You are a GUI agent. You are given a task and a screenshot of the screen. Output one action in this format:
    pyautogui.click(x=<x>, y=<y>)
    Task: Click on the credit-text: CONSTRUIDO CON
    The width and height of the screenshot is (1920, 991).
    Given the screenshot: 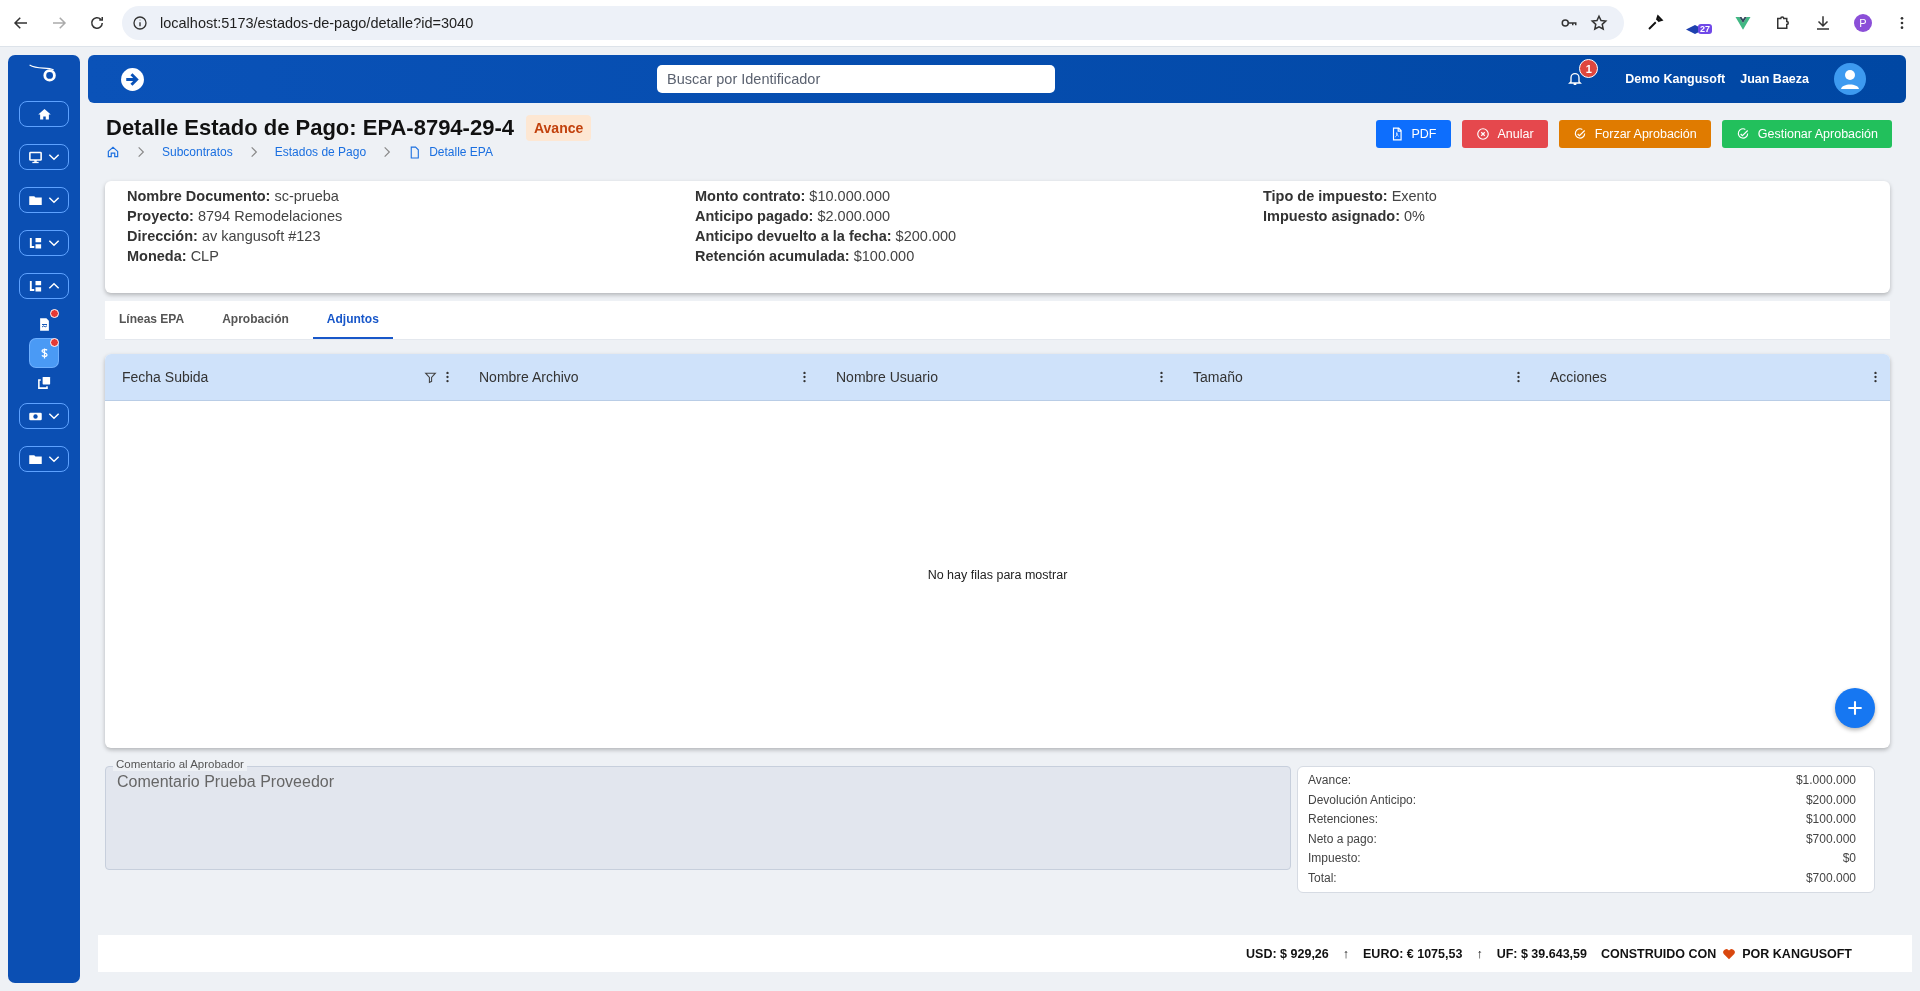 What is the action you would take?
    pyautogui.click(x=1659, y=953)
    